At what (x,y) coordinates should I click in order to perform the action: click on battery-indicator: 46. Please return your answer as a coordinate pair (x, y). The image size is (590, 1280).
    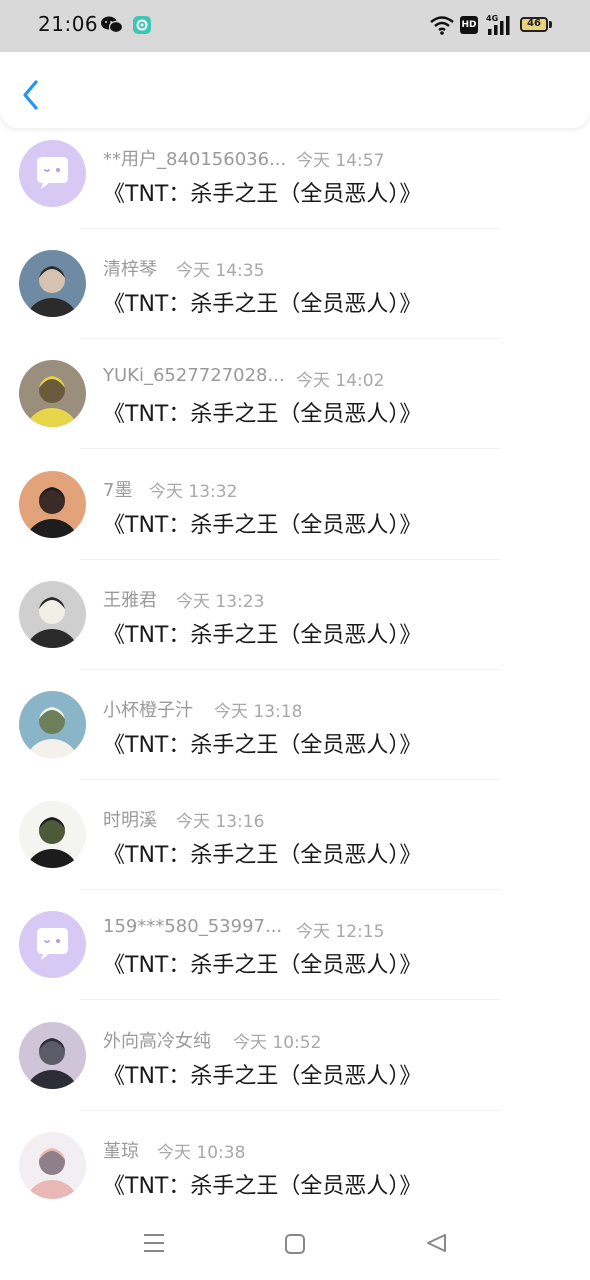
    Looking at the image, I should click on (534, 24).